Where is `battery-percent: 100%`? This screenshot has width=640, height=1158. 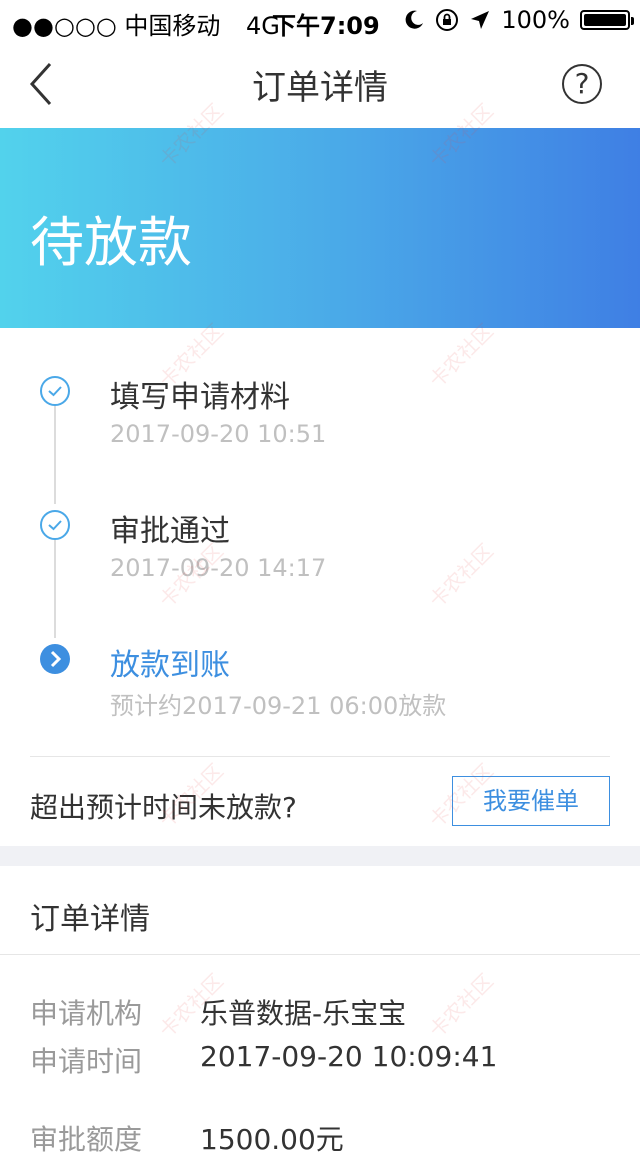 battery-percent: 100% is located at coordinates (535, 20).